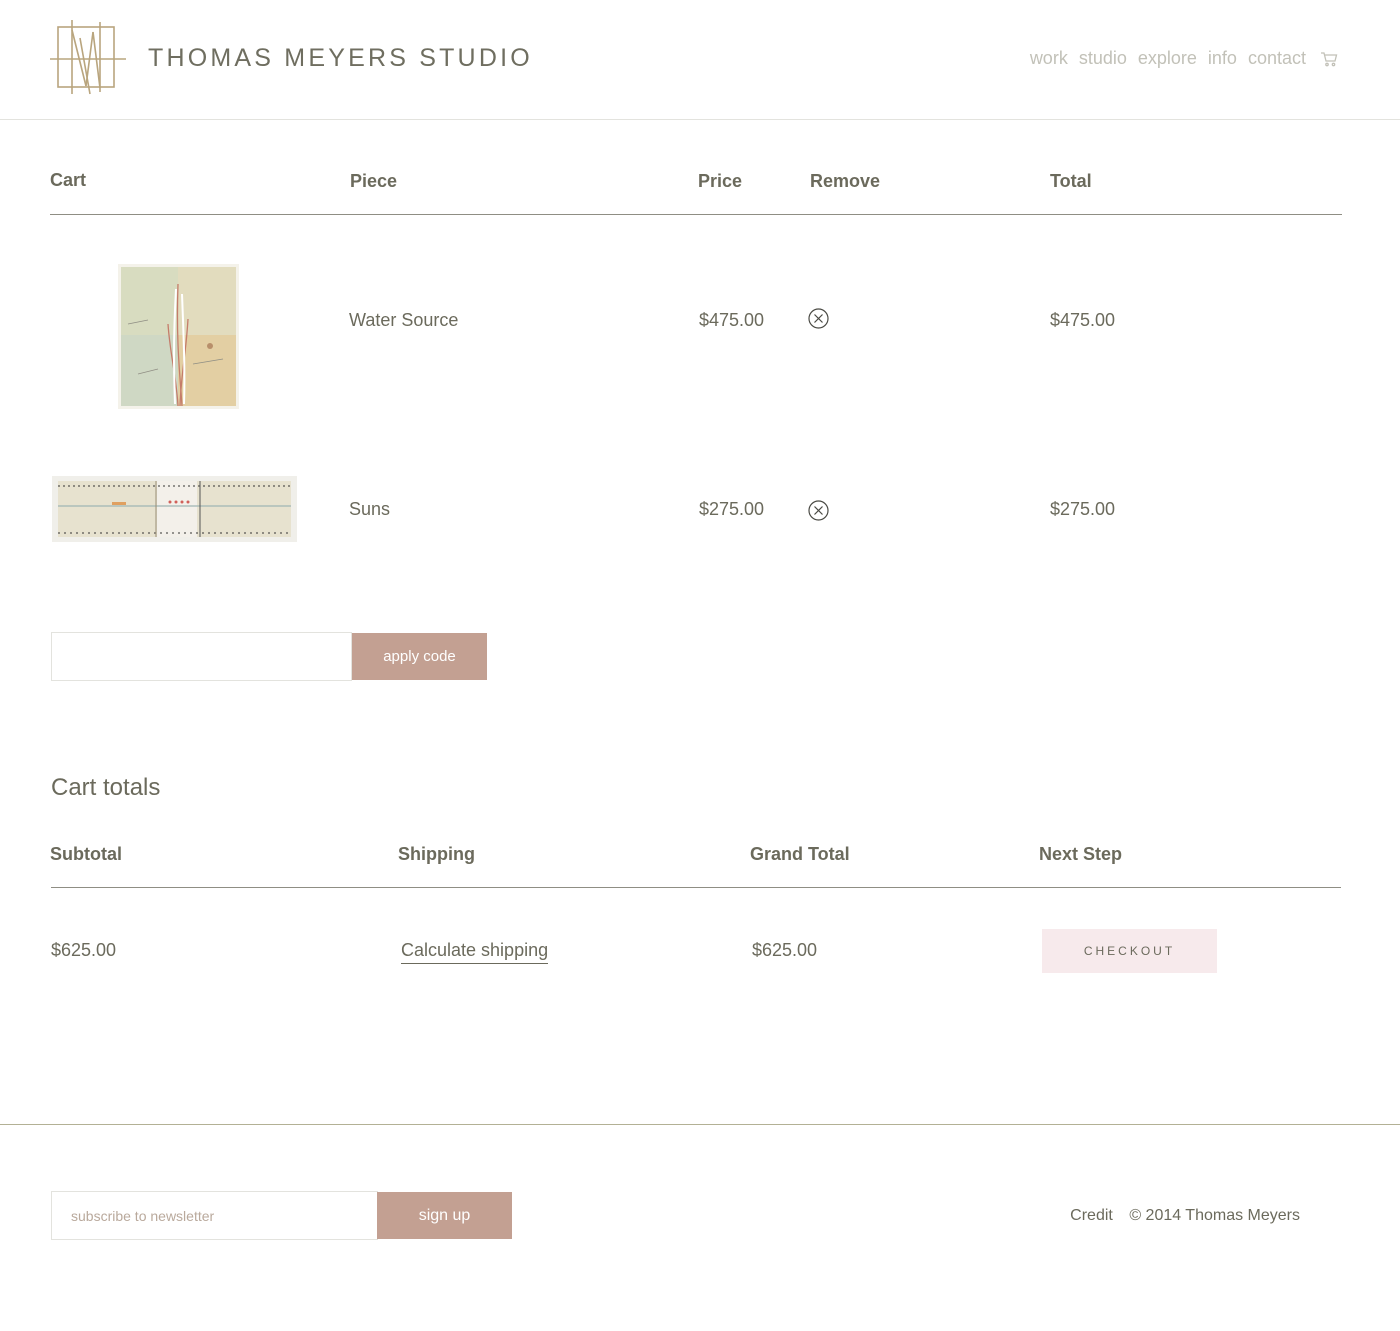 The width and height of the screenshot is (1400, 1331). Describe the element at coordinates (86, 854) in the screenshot. I see `totals-header-subtotal: Subtotal` at that location.